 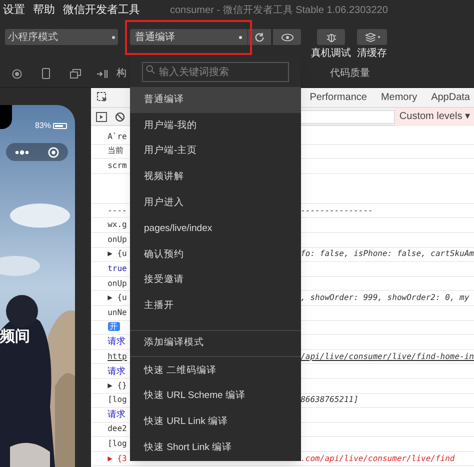 I want to click on menu-item: 微信开发者工具, so click(x=101, y=10).